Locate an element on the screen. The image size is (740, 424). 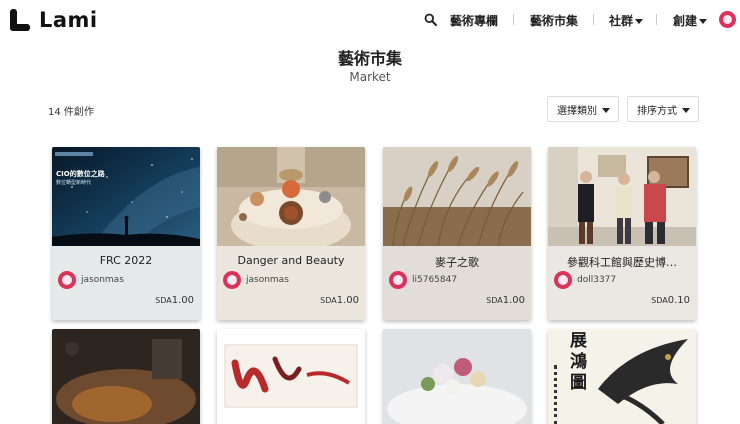
artwork-card: 展鴻圖 is located at coordinates (622, 376).